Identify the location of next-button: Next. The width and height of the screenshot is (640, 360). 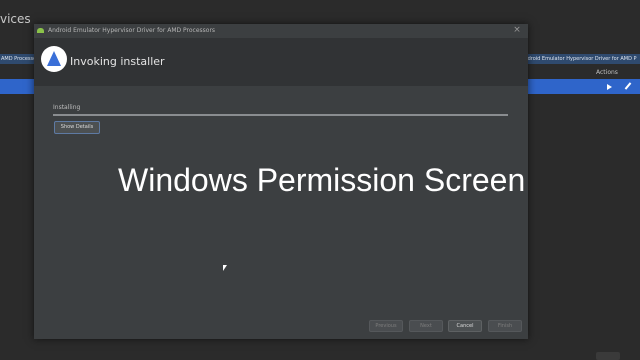
(426, 326).